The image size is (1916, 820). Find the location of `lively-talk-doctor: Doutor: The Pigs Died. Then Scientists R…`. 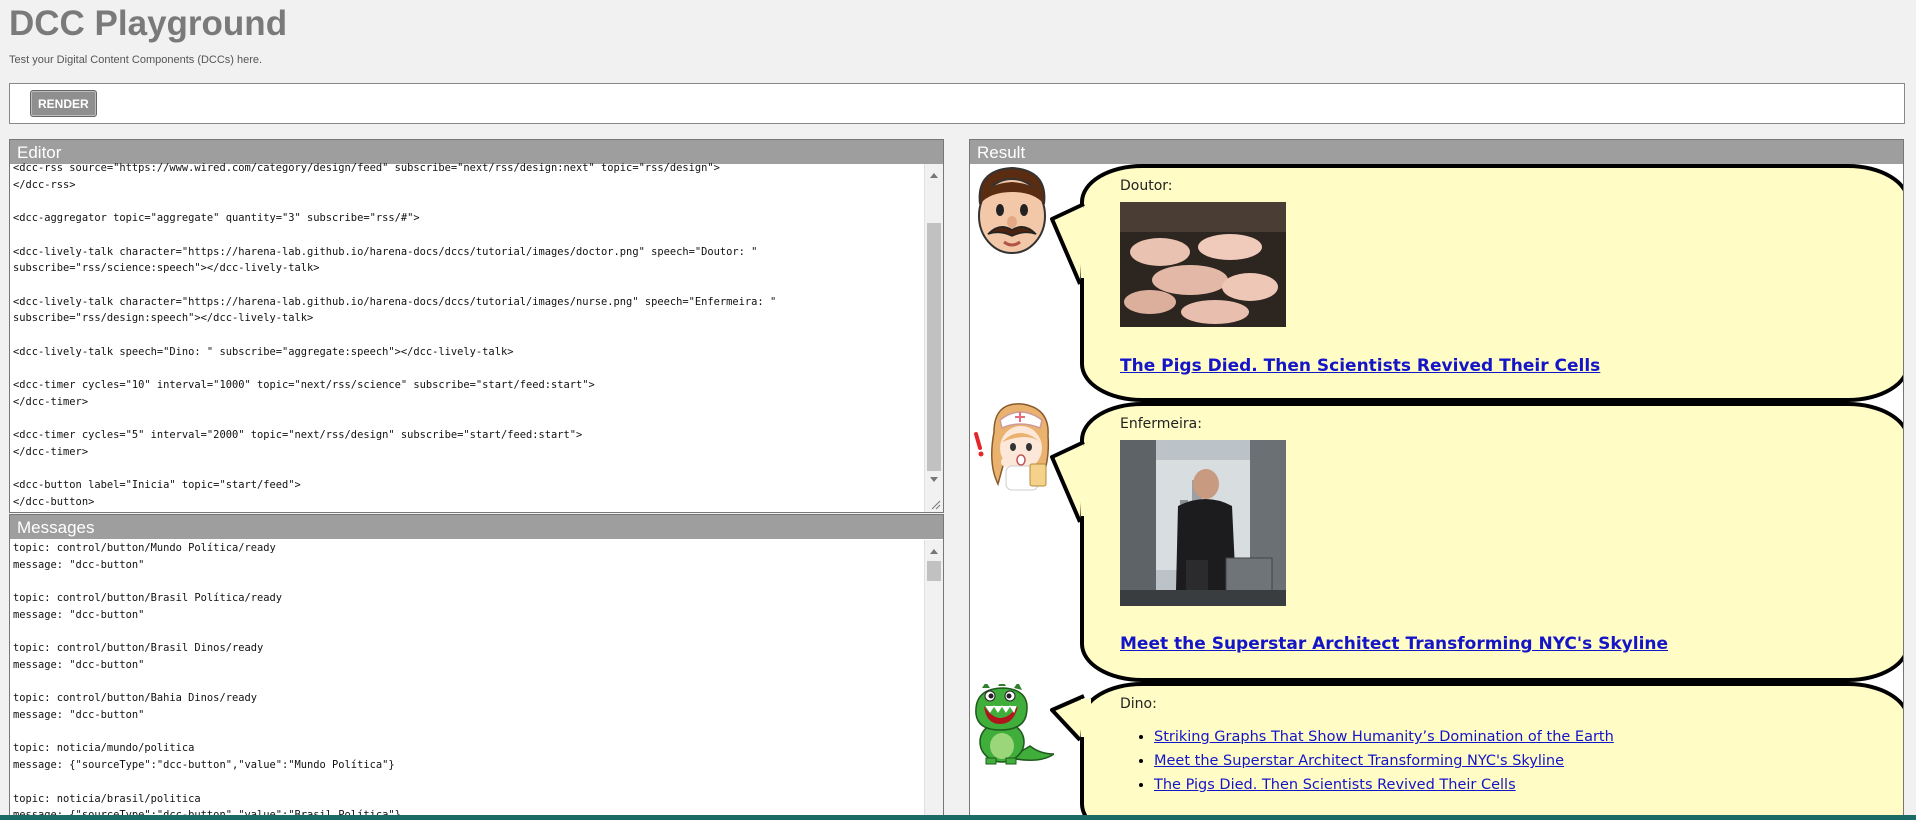

lively-talk-doctor: Doutor: The Pigs Died. Then Scientists R… is located at coordinates (1436, 283).